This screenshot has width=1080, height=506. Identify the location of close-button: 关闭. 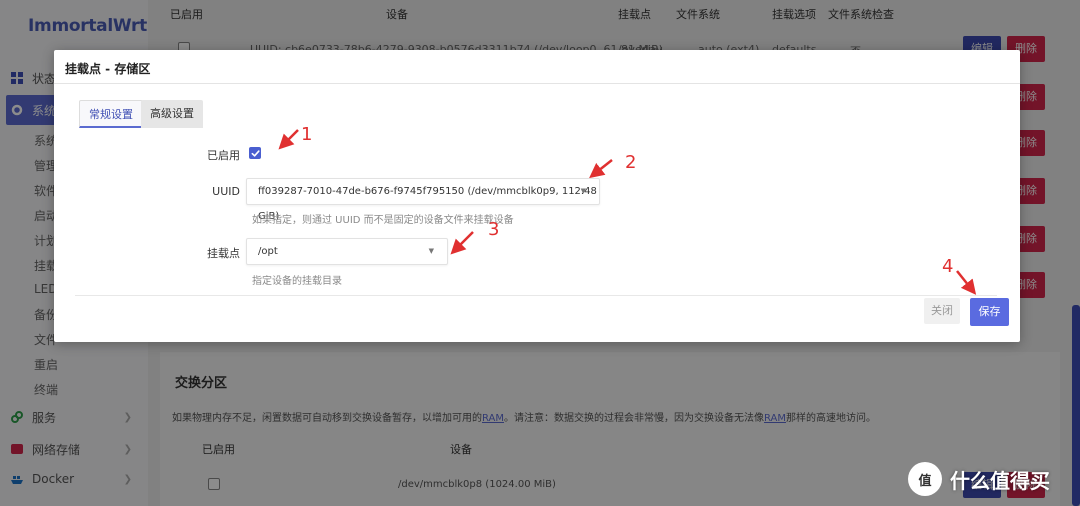
(942, 311).